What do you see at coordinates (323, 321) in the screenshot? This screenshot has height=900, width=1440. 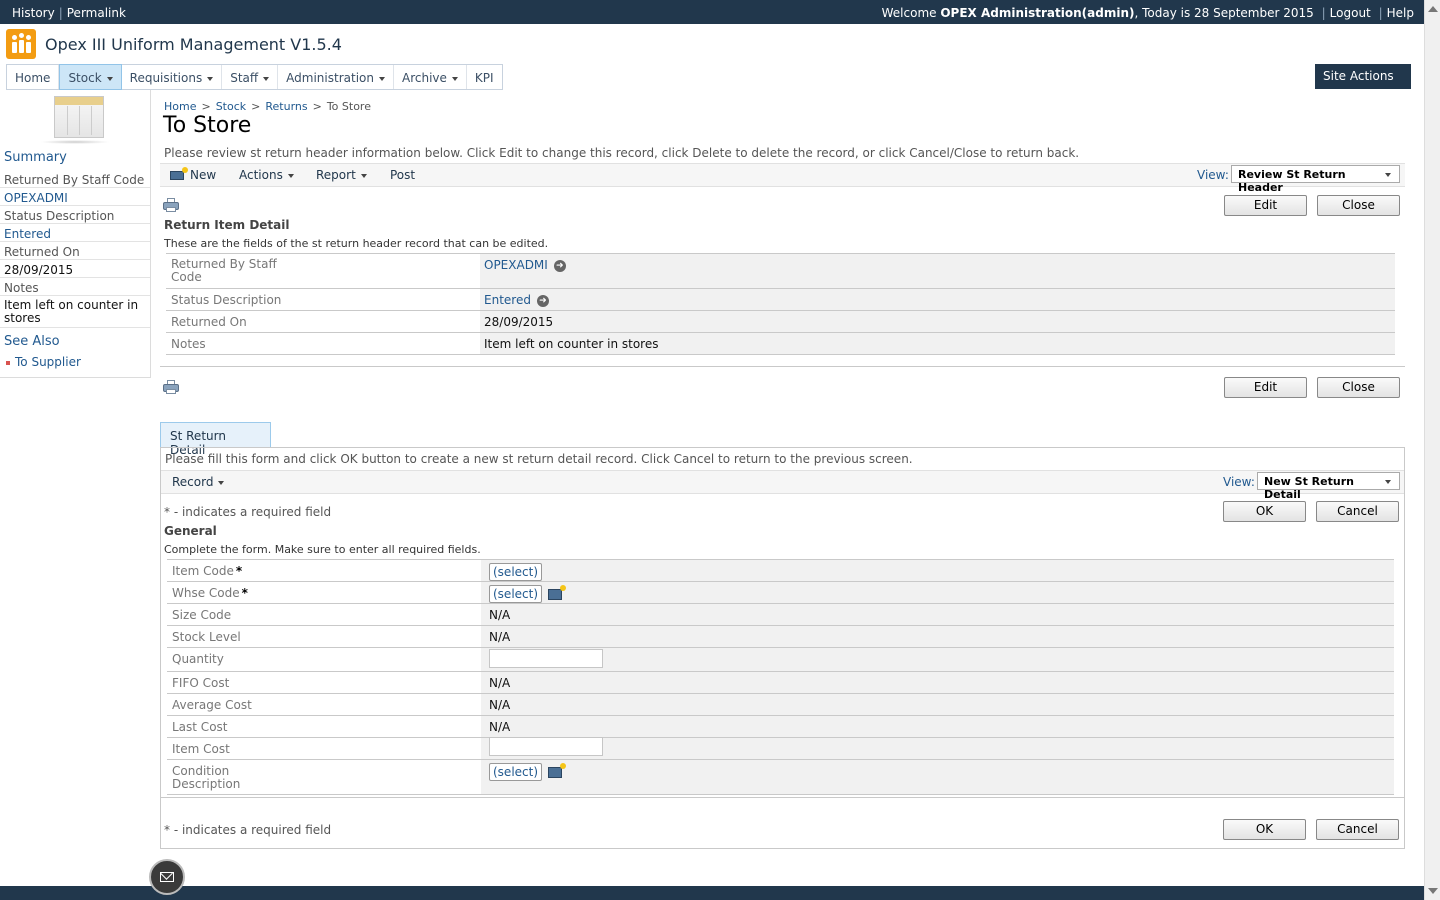 I see `returned-on-label: Returned On` at bounding box center [323, 321].